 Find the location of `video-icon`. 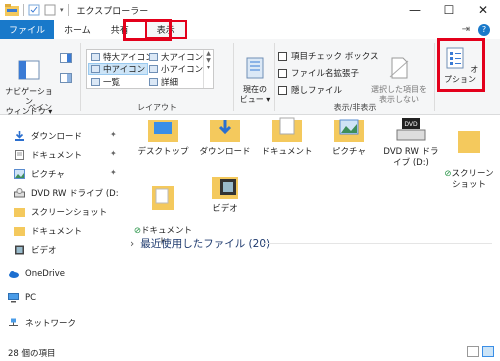

video-icon is located at coordinates (19, 250).